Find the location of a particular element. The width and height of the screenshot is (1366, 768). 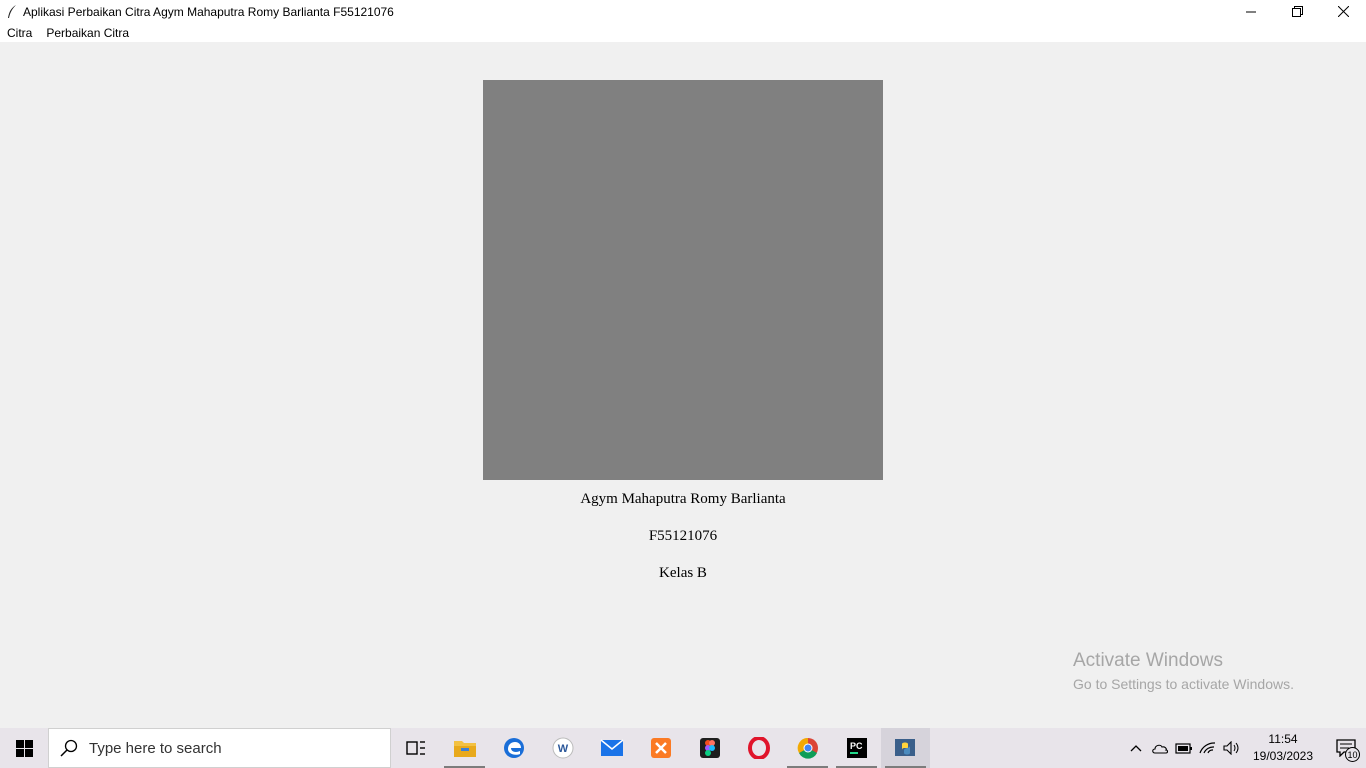

minimize-button is located at coordinates (1251, 11).